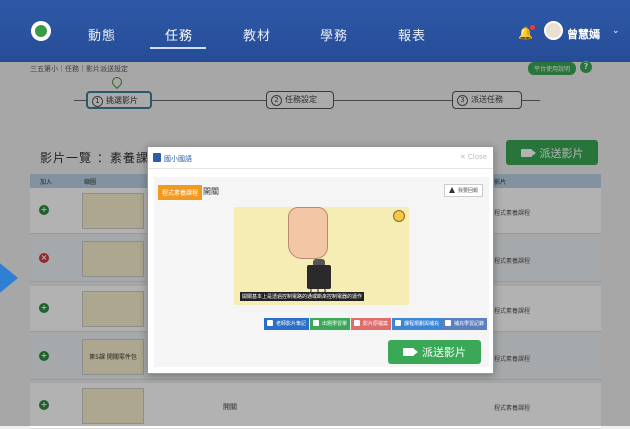 This screenshot has height=429, width=630. What do you see at coordinates (399, 216) in the screenshot?
I see `video-logo-icon` at bounding box center [399, 216].